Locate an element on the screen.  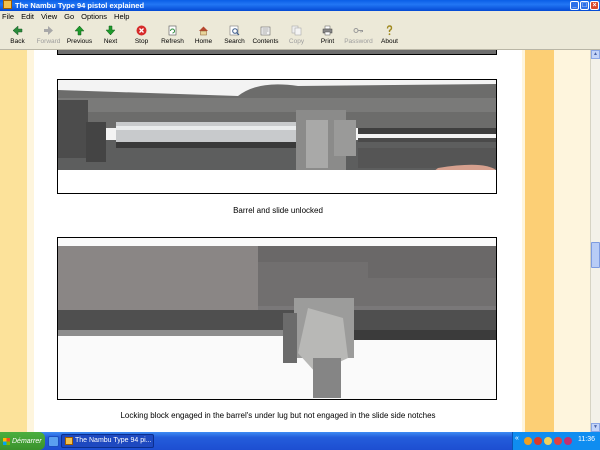
search-icon is located at coordinates (234, 30).